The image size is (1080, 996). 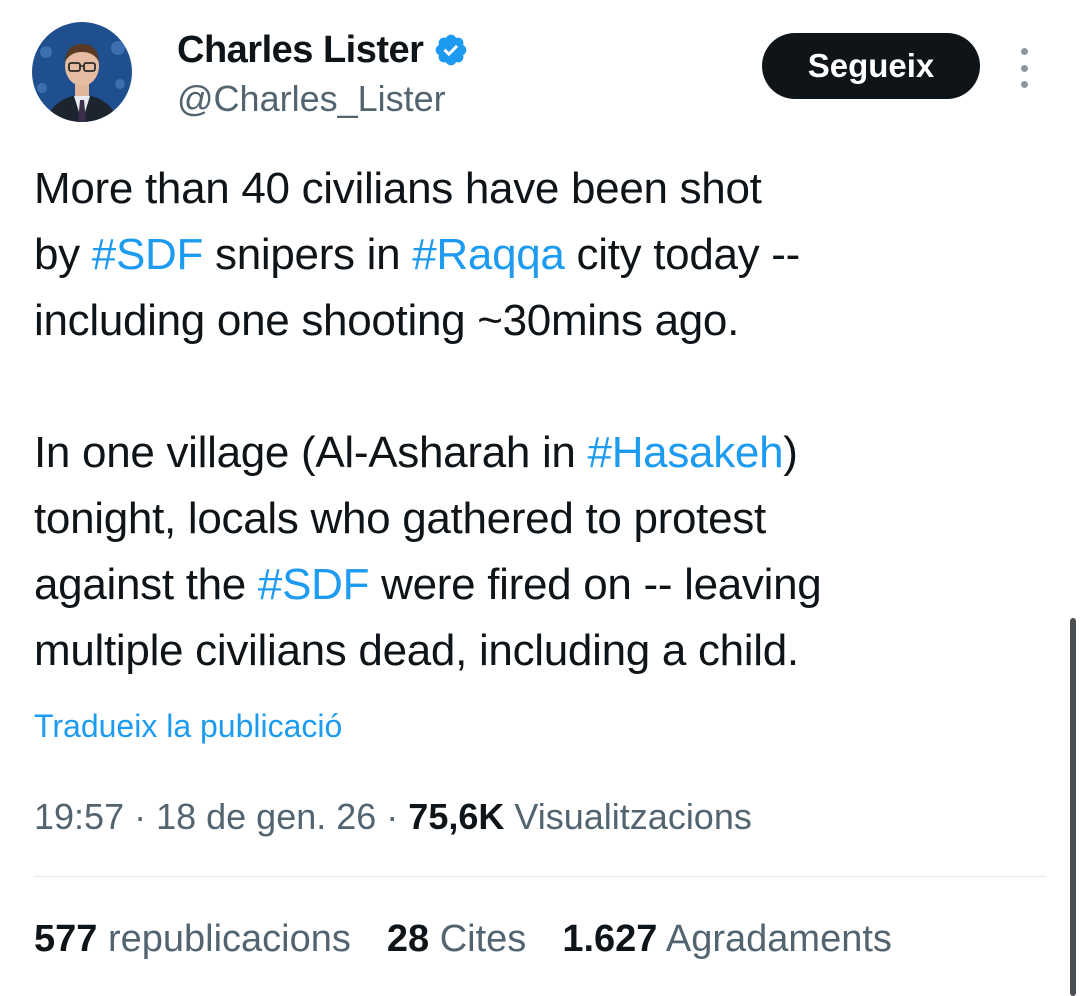 What do you see at coordinates (400, 518) in the screenshot?
I see `tweet-text-segment: tonight, locals who gathered to protest` at bounding box center [400, 518].